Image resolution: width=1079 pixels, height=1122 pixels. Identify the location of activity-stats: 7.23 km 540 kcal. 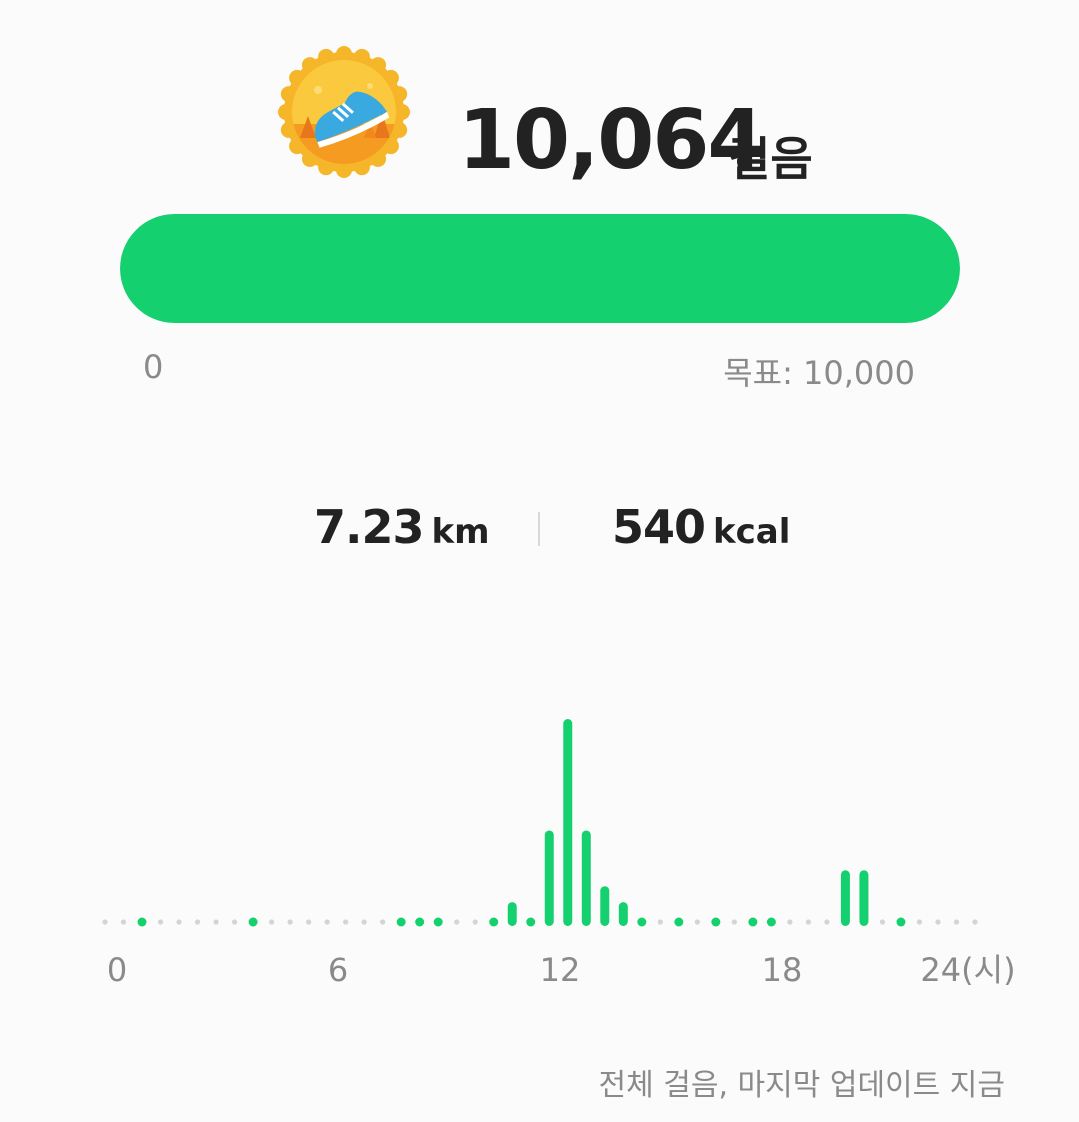
(539, 530).